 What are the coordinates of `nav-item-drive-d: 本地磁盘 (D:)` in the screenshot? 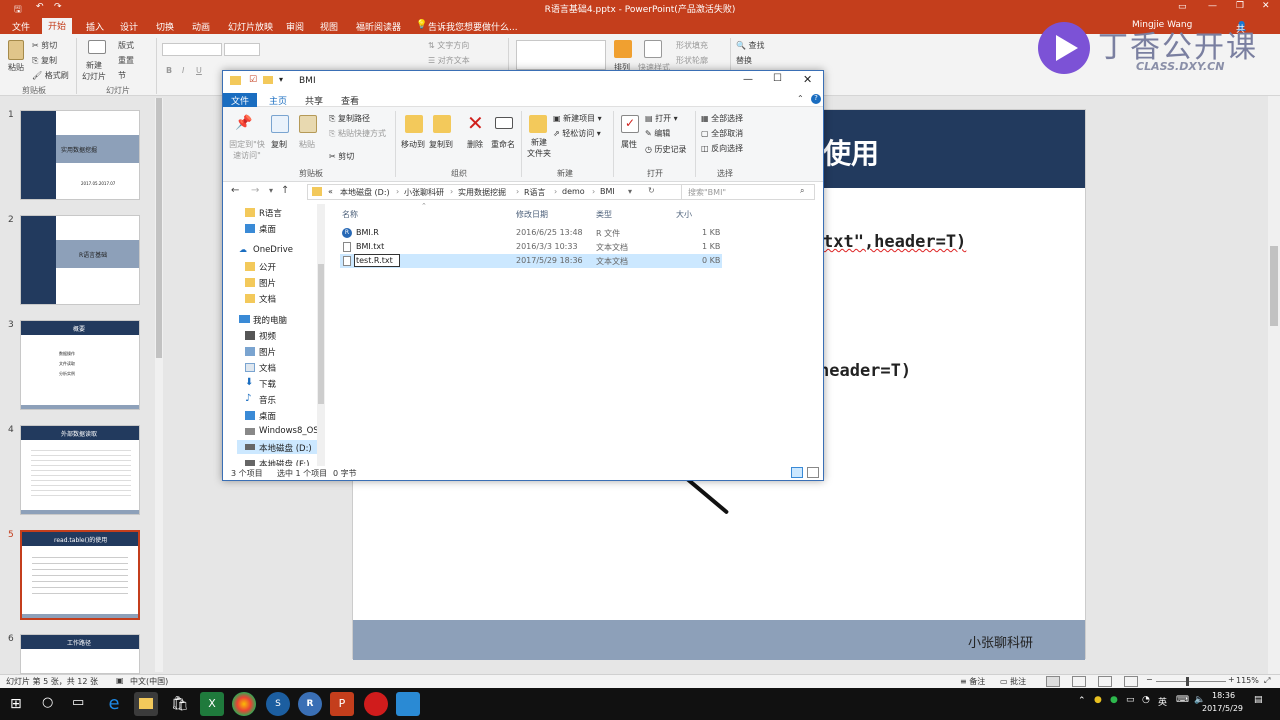 It's located at (277, 447).